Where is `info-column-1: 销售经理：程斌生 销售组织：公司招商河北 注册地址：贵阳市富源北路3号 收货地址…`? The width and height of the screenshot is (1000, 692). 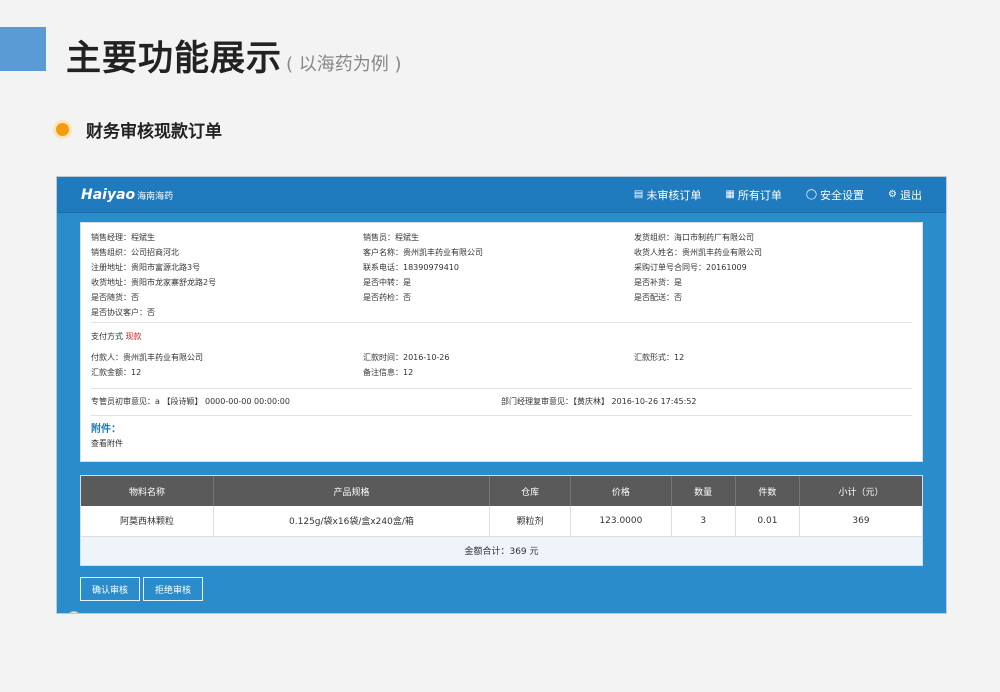
info-column-1: 销售经理：程斌生 销售组织：公司招商河北 注册地址：贵阳市富源北路3号 收货地址… is located at coordinates (153, 275).